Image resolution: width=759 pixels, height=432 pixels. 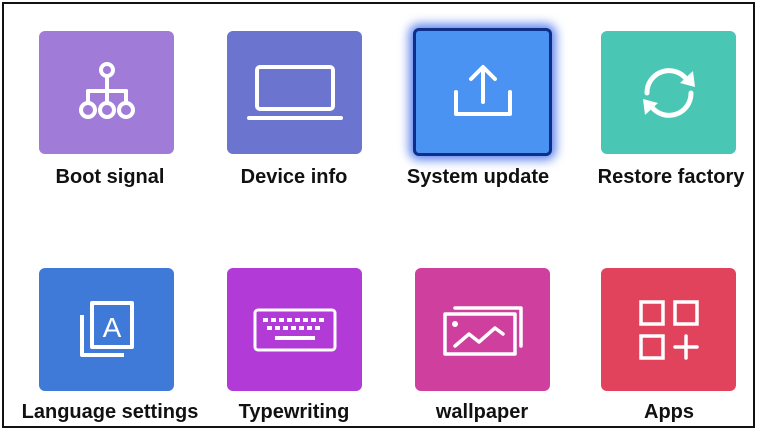 I want to click on wallpaper-tile, so click(x=482, y=329).